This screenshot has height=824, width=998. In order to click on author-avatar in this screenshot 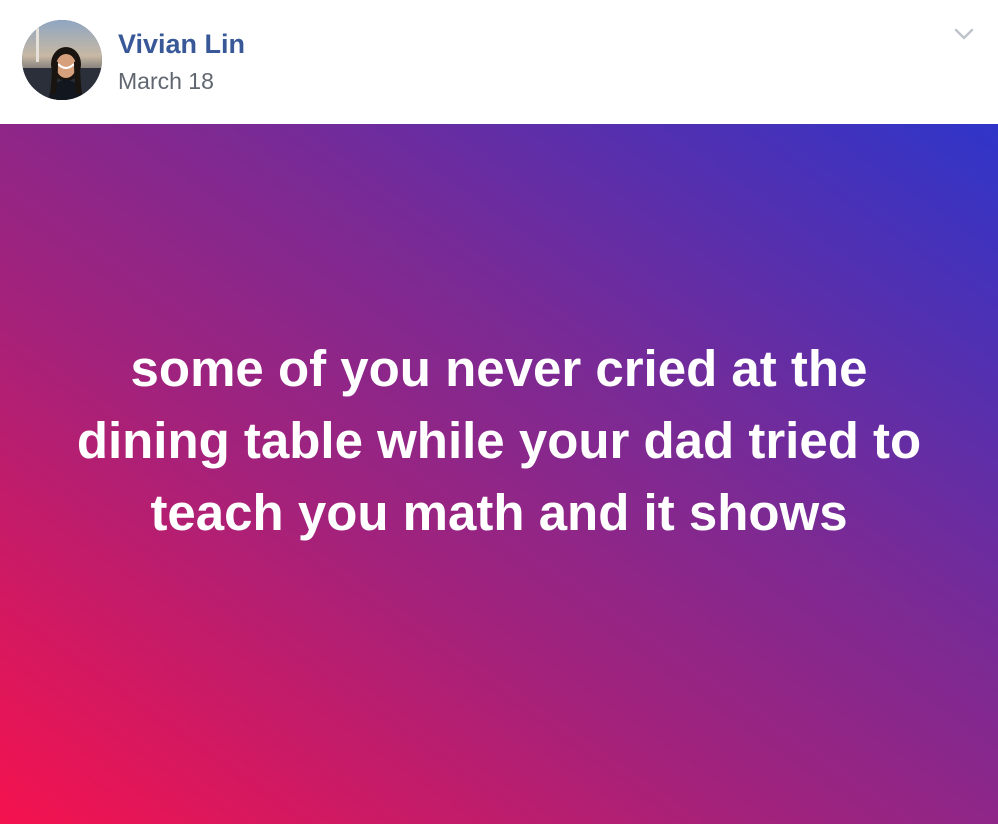, I will do `click(62, 60)`.